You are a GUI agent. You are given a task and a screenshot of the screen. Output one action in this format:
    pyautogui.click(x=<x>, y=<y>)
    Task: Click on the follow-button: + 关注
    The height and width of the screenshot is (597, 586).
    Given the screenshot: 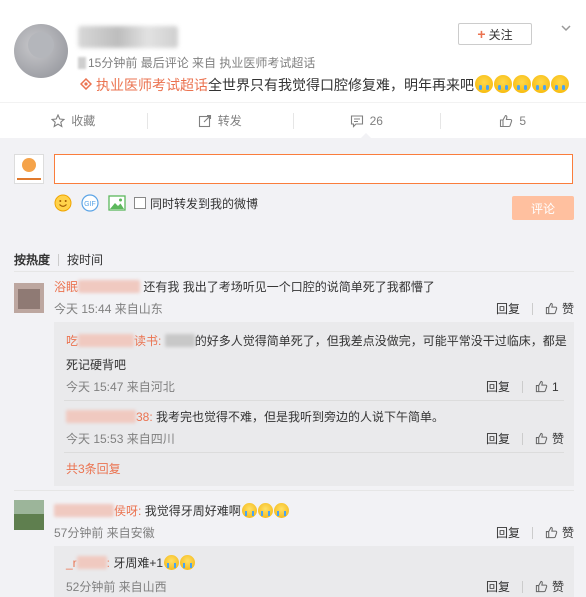 What is the action you would take?
    pyautogui.click(x=495, y=34)
    